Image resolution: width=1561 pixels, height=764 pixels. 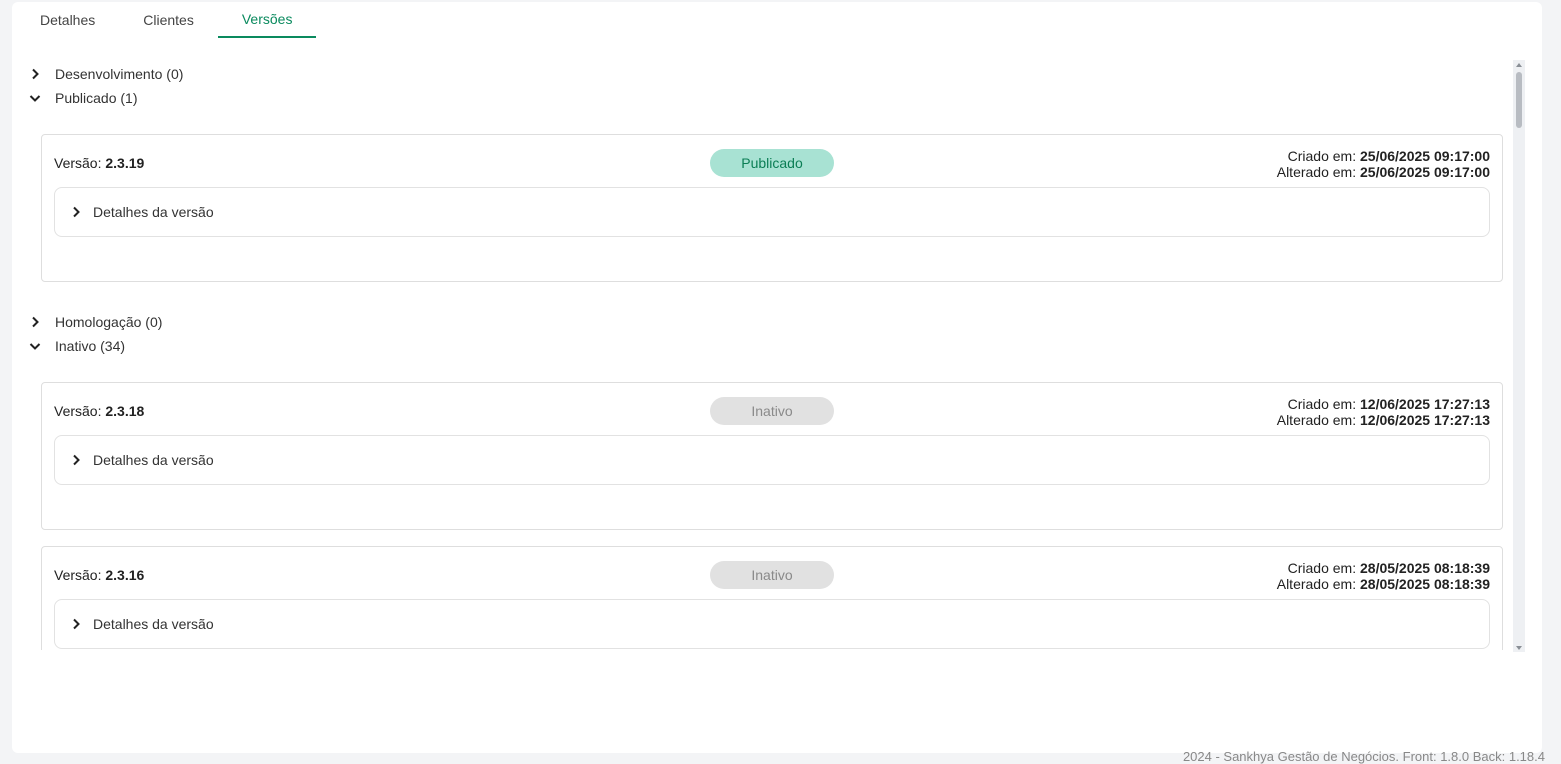 What do you see at coordinates (96, 98) in the screenshot?
I see `group-label: Publicado (1)` at bounding box center [96, 98].